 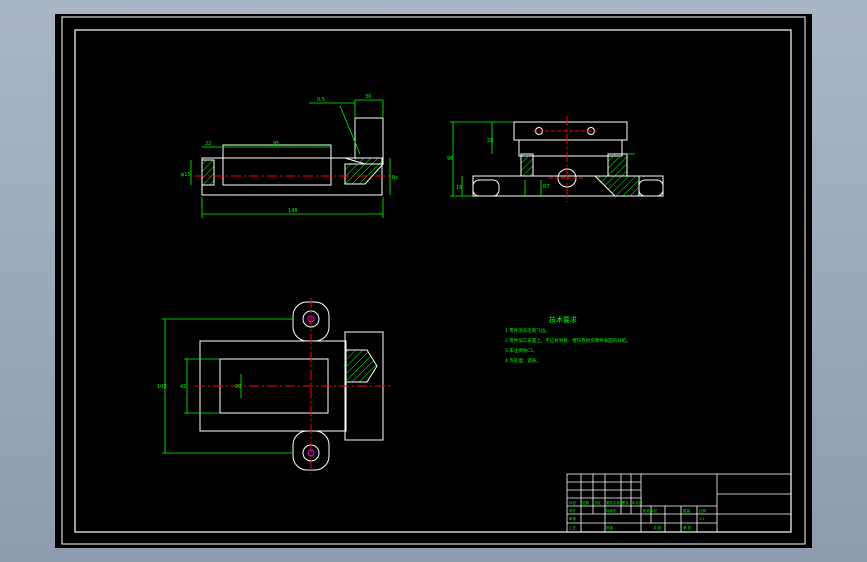 What do you see at coordinates (650, 510) in the screenshot?
I see `tb-cell-8: 阶段标记` at bounding box center [650, 510].